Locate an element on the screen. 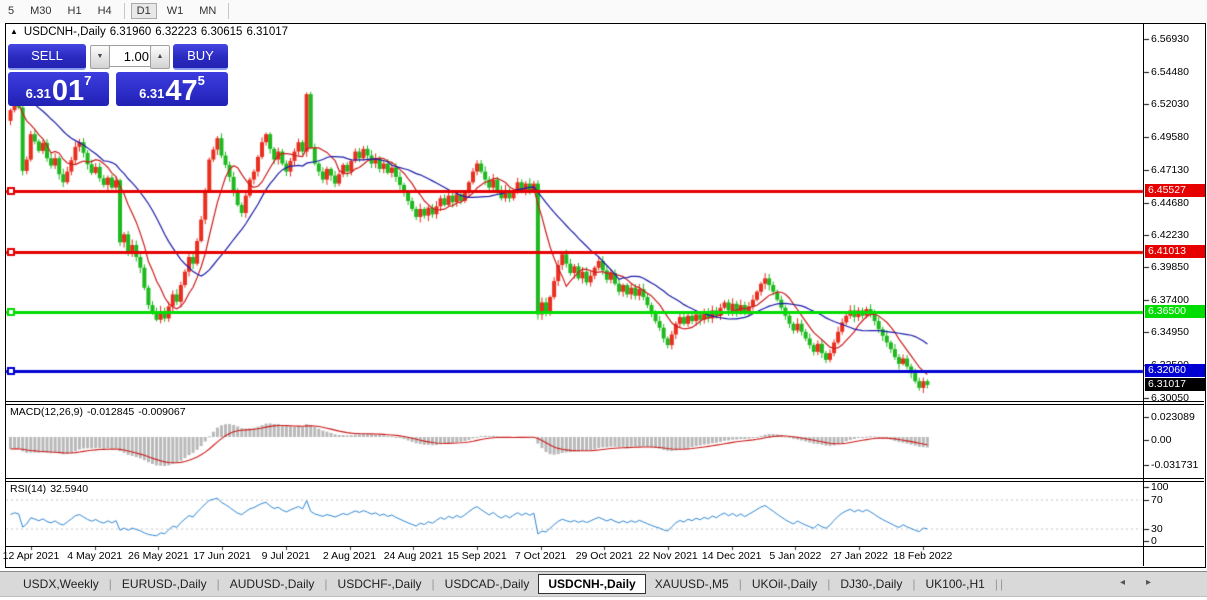 This screenshot has width=1207, height=600. date-label: 18 Feb 2022 is located at coordinates (923, 556).